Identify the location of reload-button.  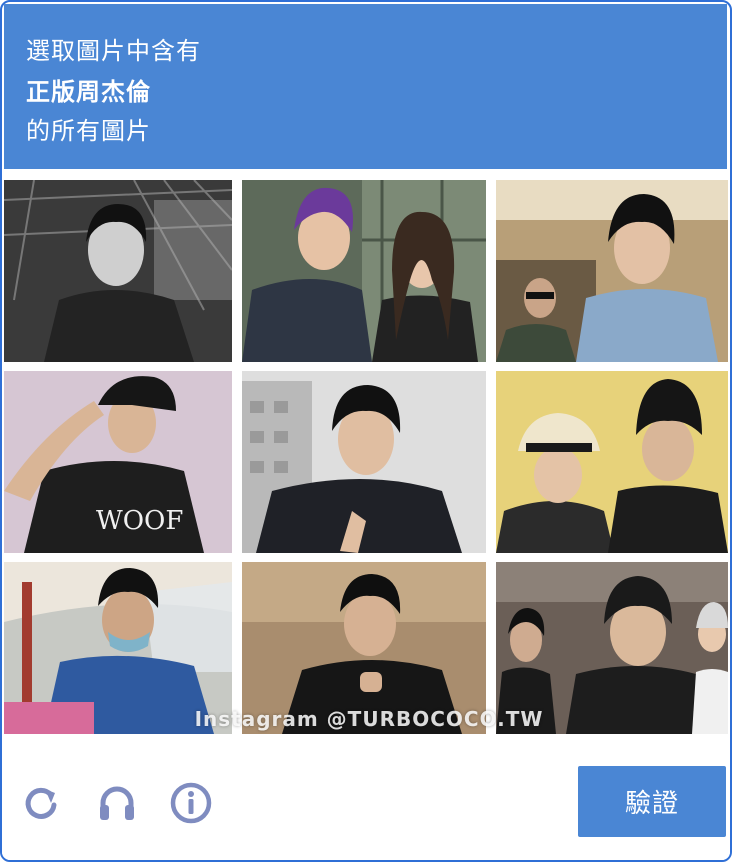
(41, 803).